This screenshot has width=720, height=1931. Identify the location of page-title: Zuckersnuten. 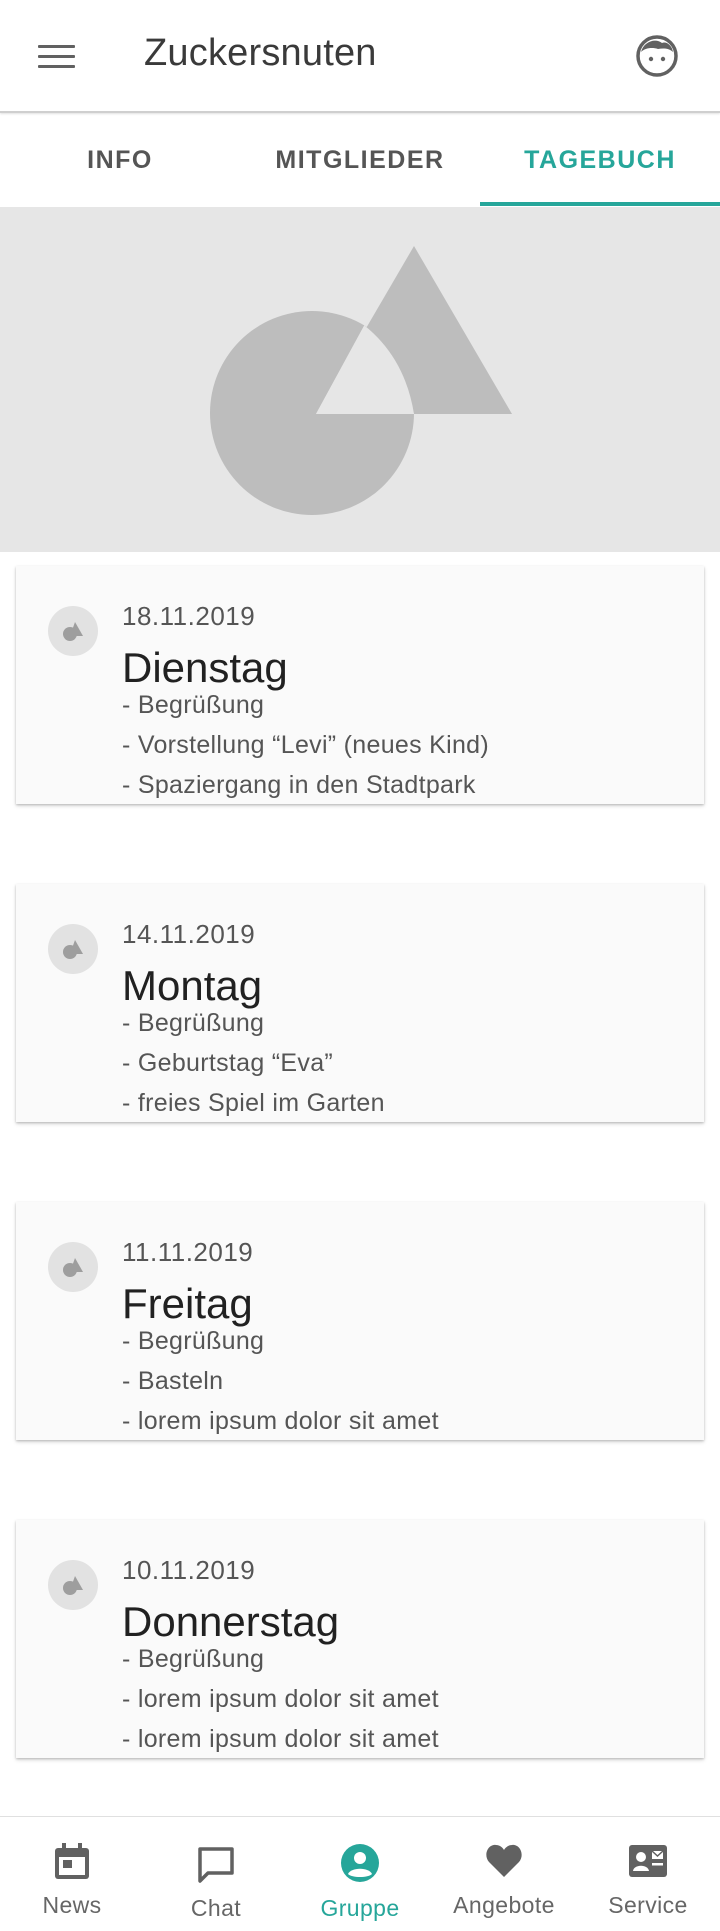
(260, 53).